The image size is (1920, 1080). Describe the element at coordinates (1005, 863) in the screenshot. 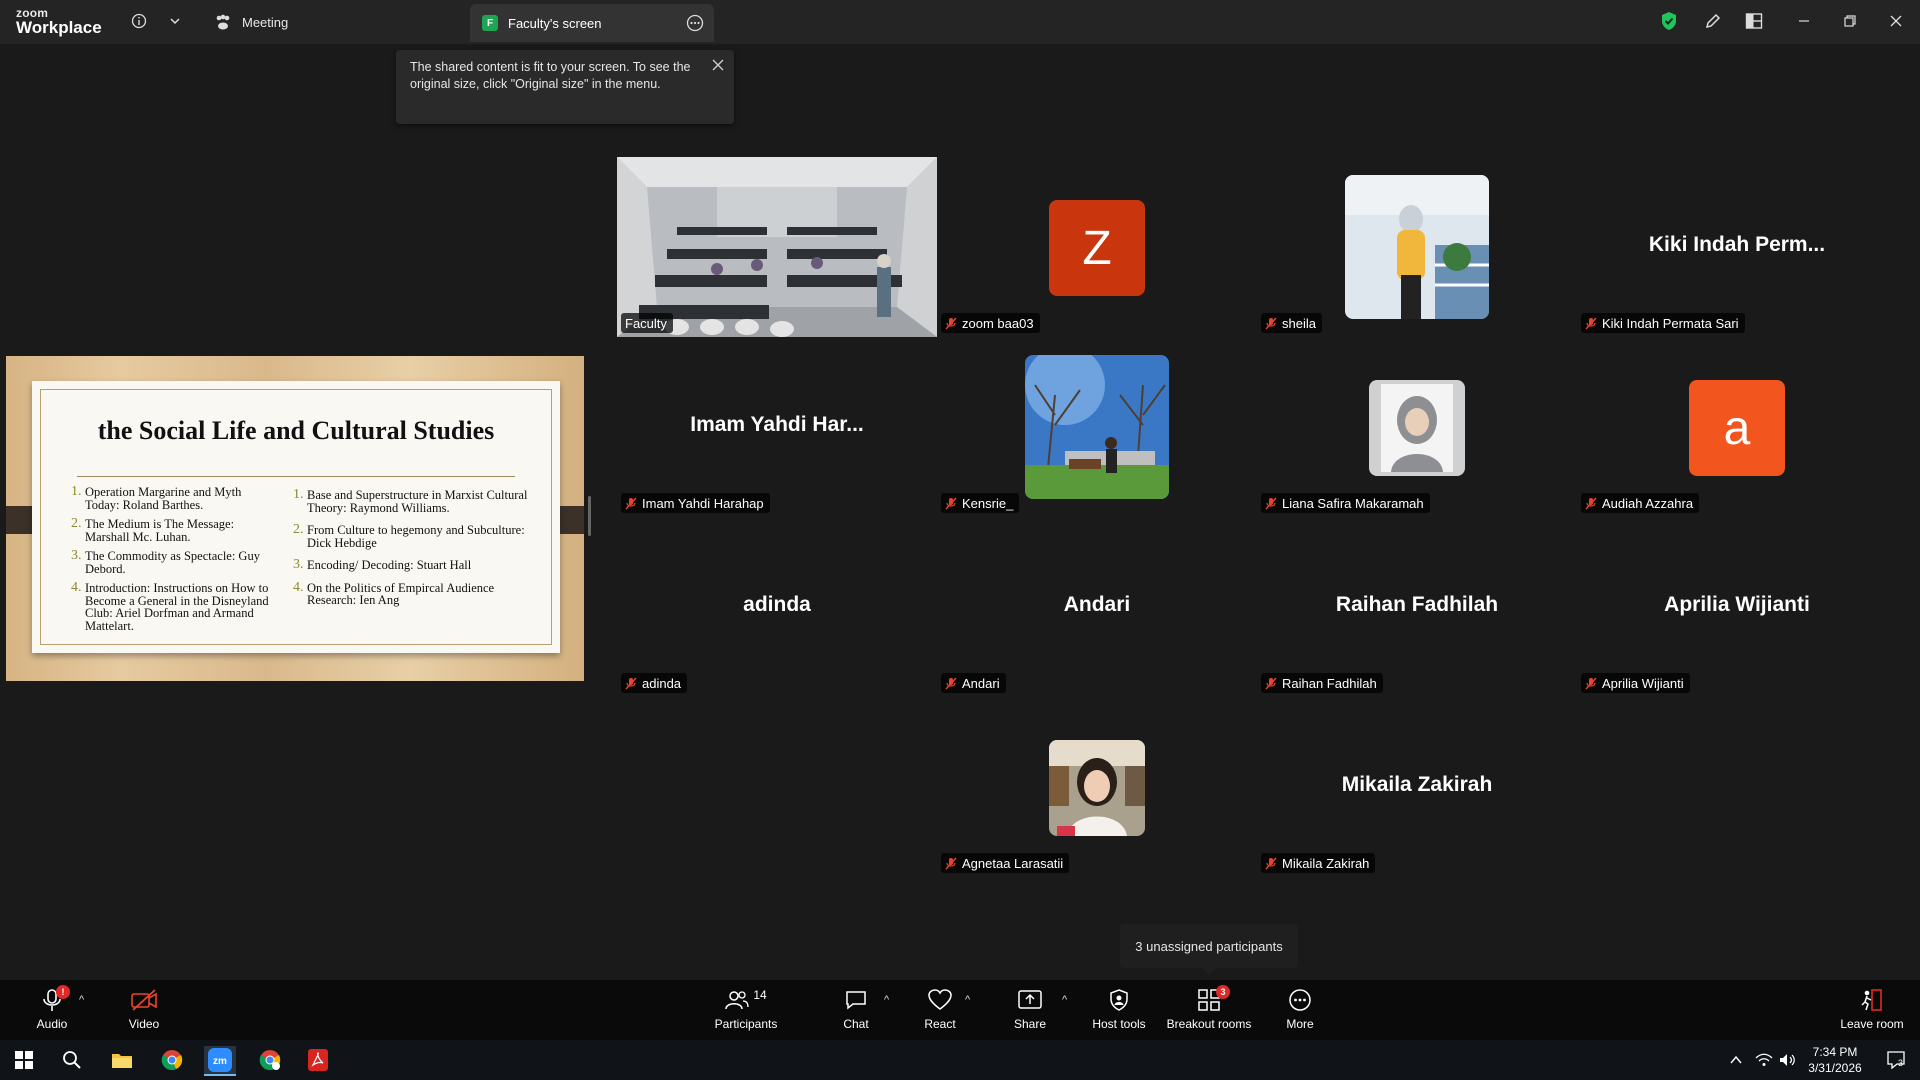

I see `participant-name-label: Agnetaa Larasatii` at that location.